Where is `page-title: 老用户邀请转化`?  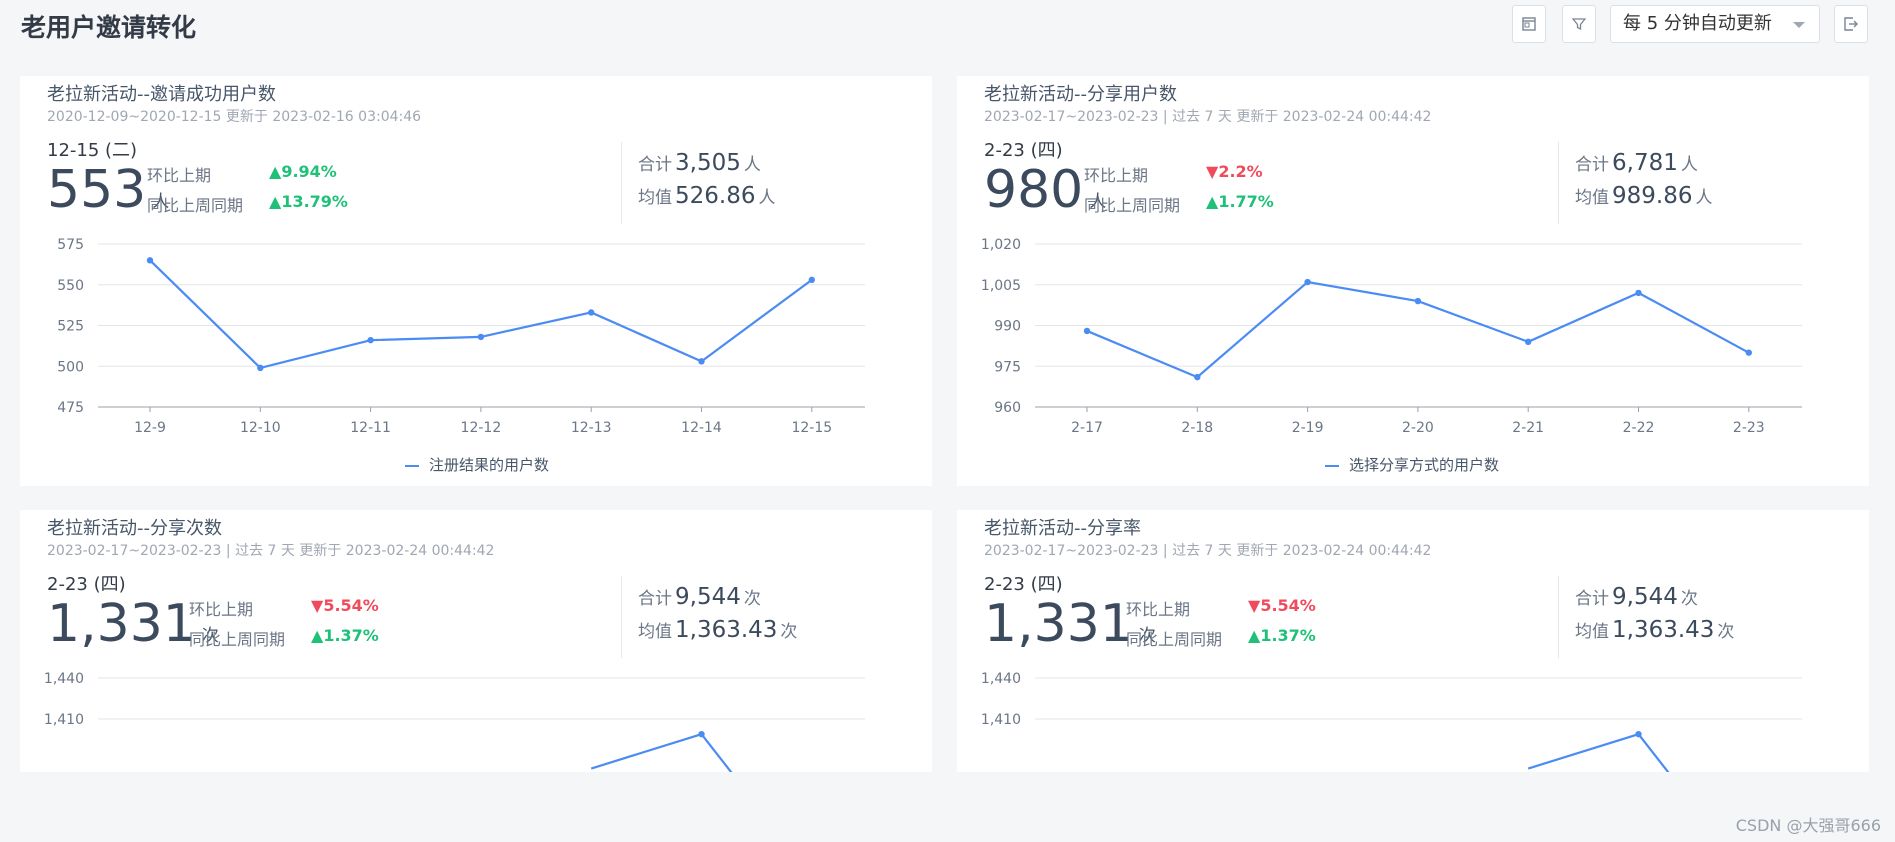
page-title: 老用户邀请转化 is located at coordinates (109, 27).